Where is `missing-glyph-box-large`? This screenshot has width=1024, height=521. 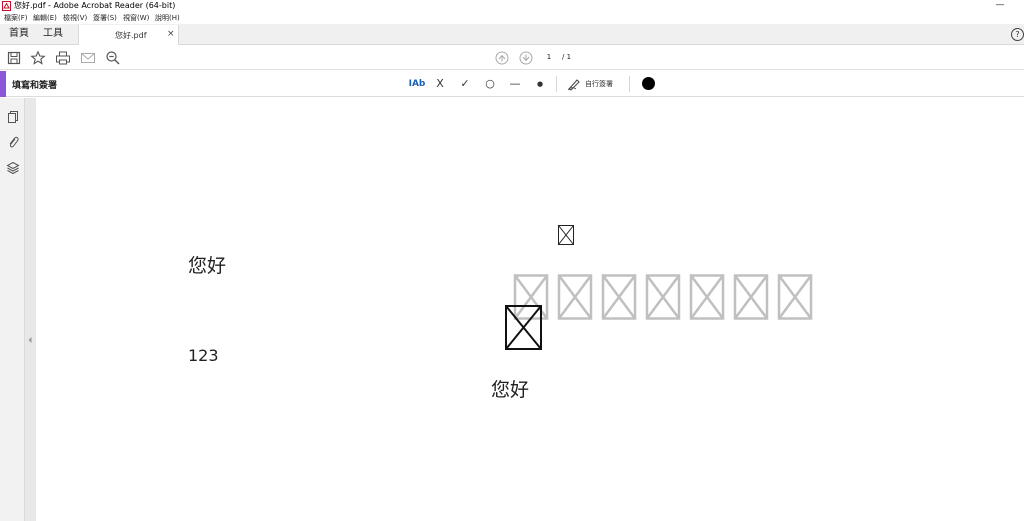
missing-glyph-box-large is located at coordinates (523, 327).